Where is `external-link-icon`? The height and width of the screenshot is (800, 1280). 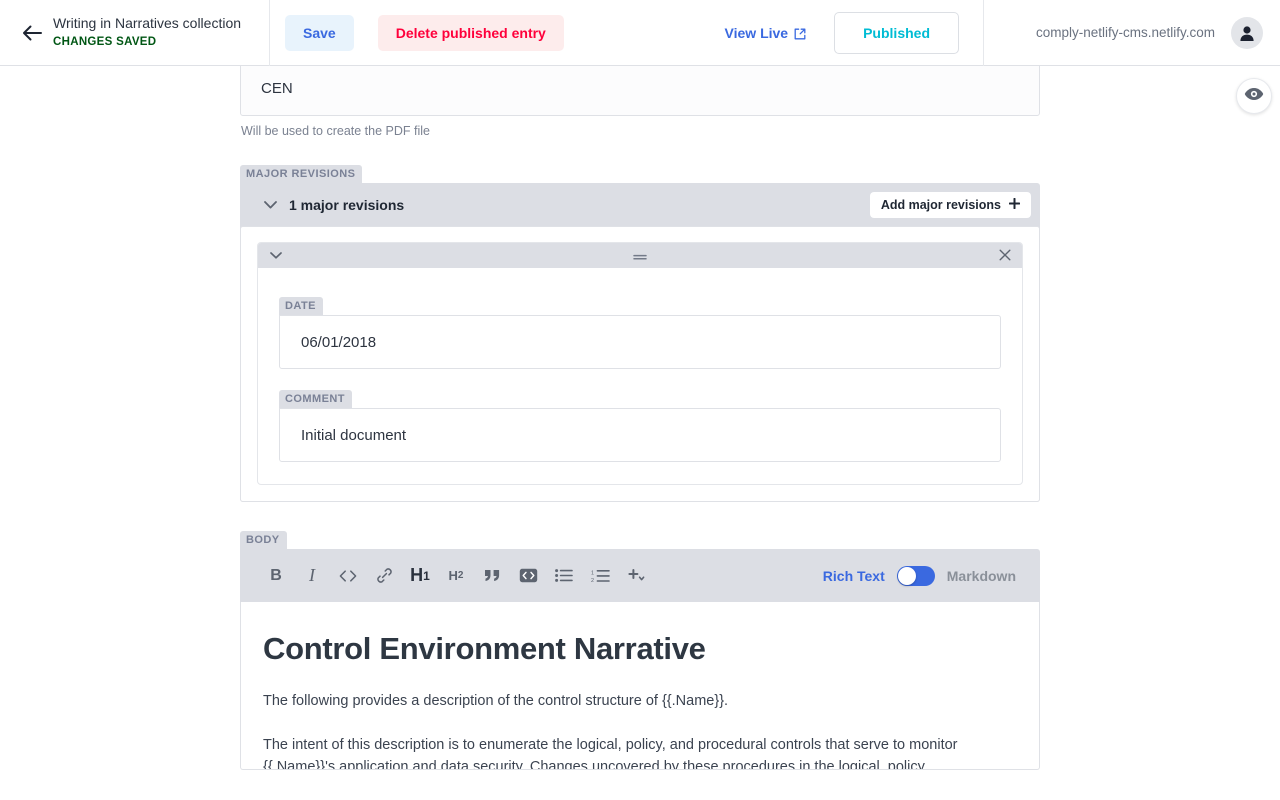
external-link-icon is located at coordinates (800, 33).